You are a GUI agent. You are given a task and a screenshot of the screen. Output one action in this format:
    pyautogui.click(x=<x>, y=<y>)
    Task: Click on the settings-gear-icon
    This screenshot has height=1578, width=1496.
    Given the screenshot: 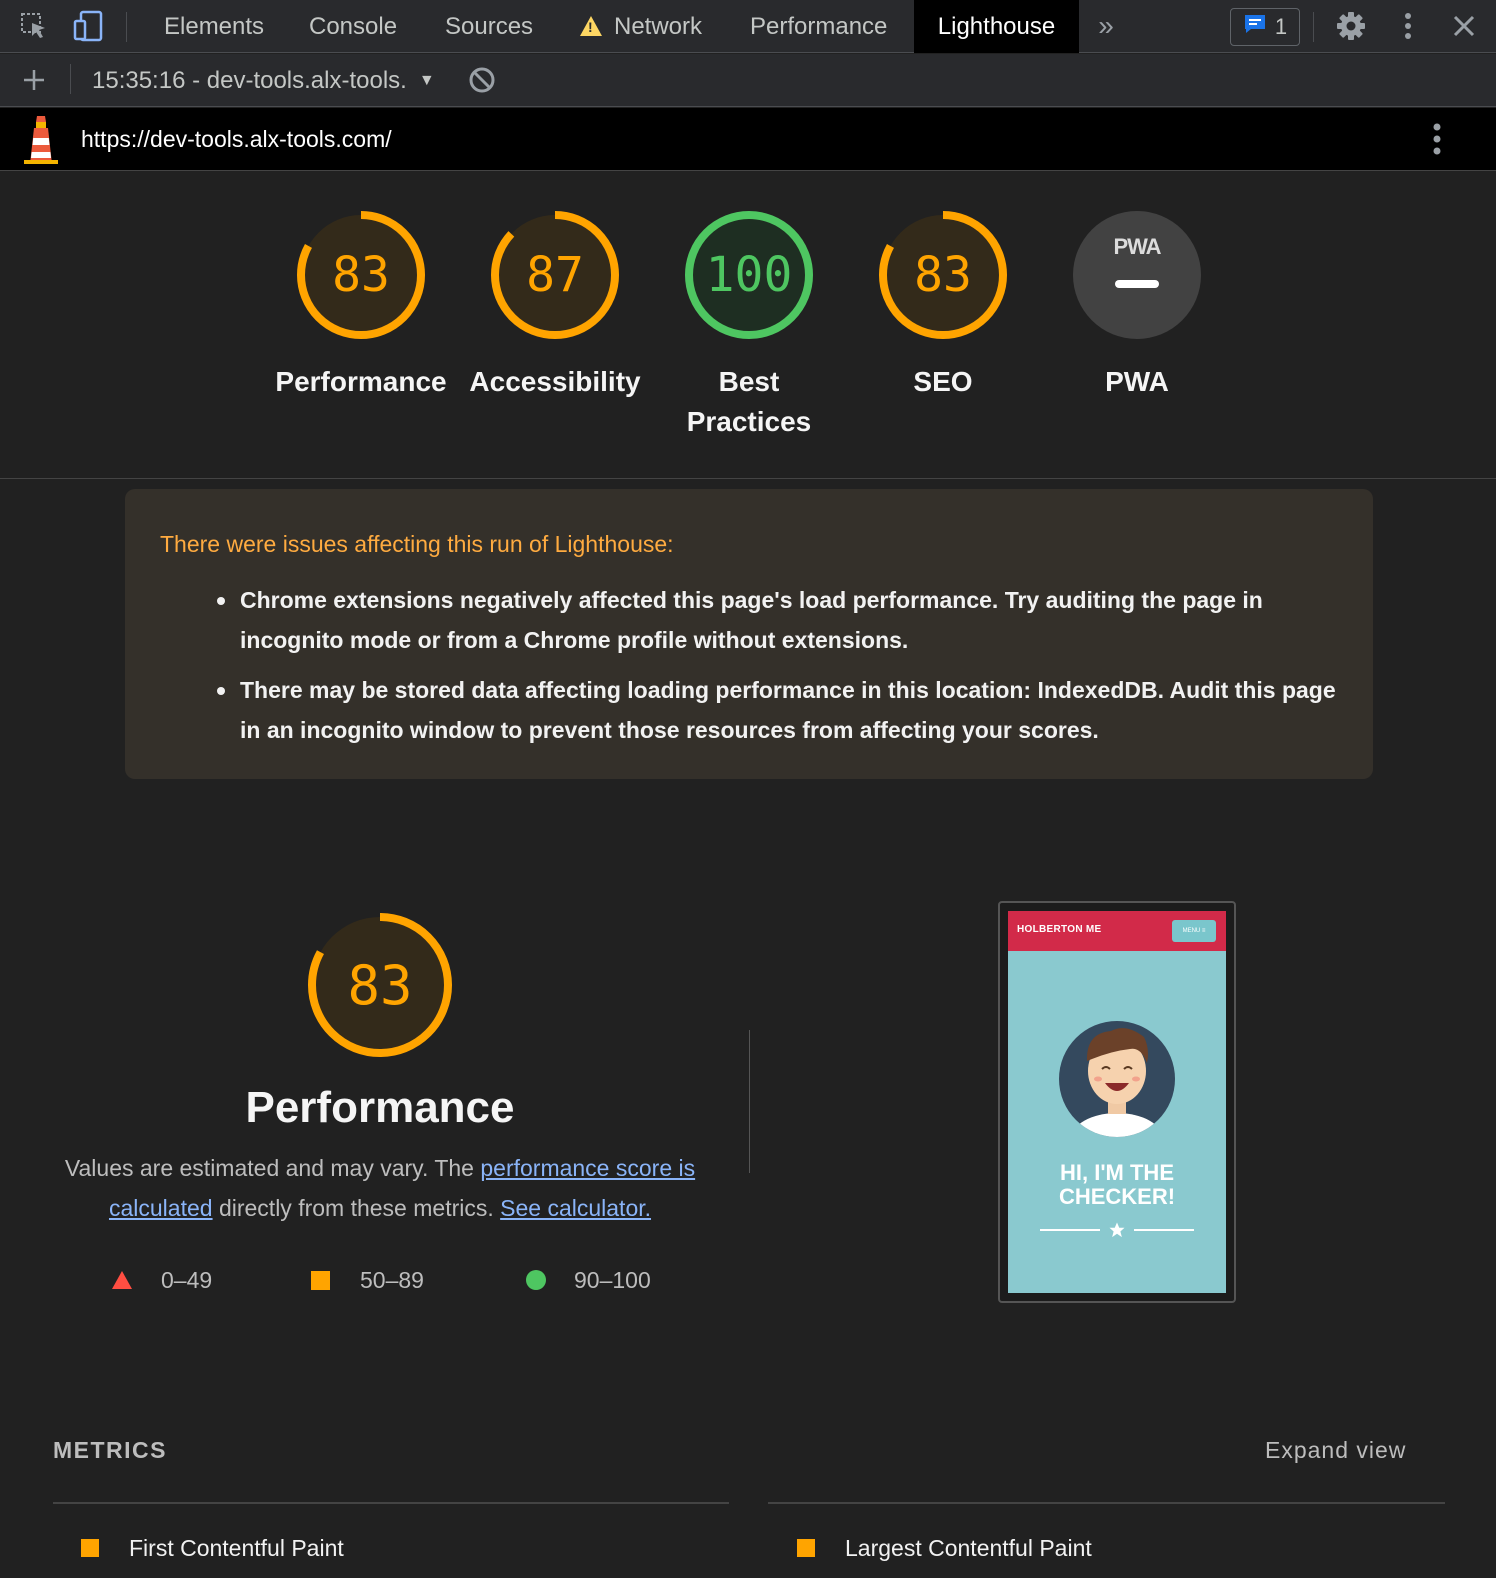 What is the action you would take?
    pyautogui.click(x=1351, y=26)
    